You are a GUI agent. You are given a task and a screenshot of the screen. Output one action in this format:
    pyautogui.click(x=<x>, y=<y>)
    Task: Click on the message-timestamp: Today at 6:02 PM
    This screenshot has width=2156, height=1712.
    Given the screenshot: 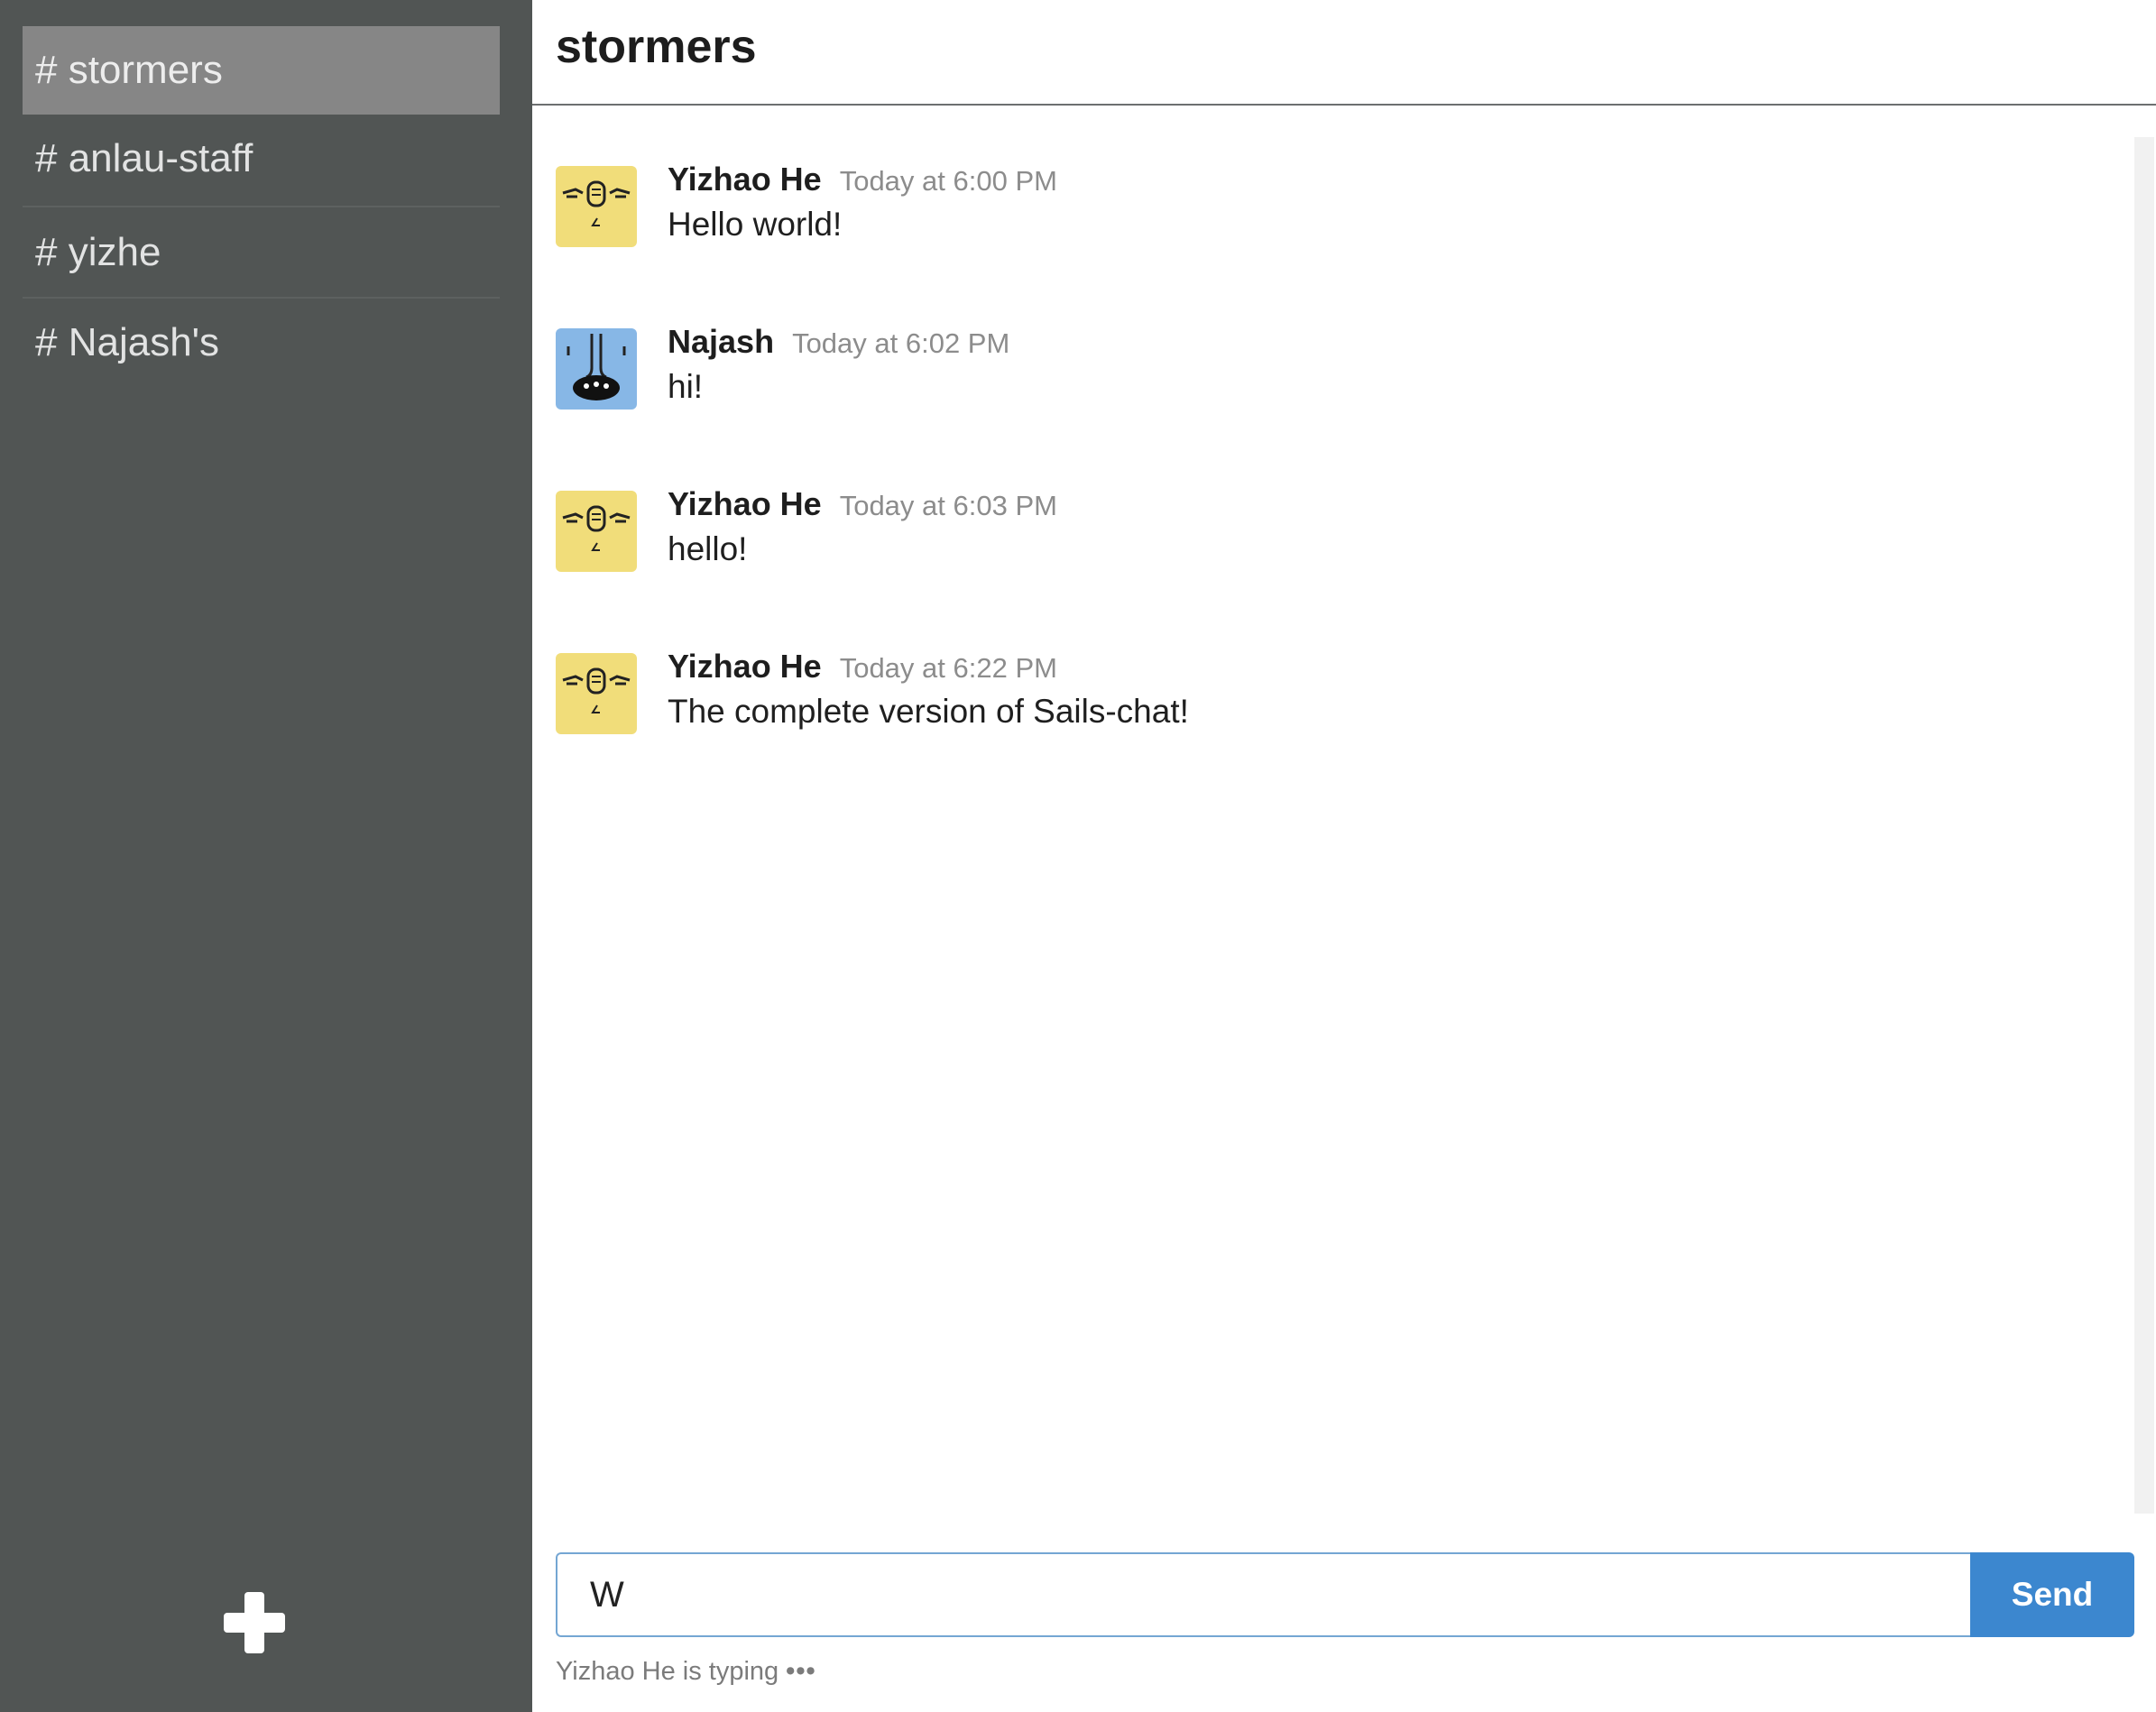 What is the action you would take?
    pyautogui.click(x=901, y=343)
    